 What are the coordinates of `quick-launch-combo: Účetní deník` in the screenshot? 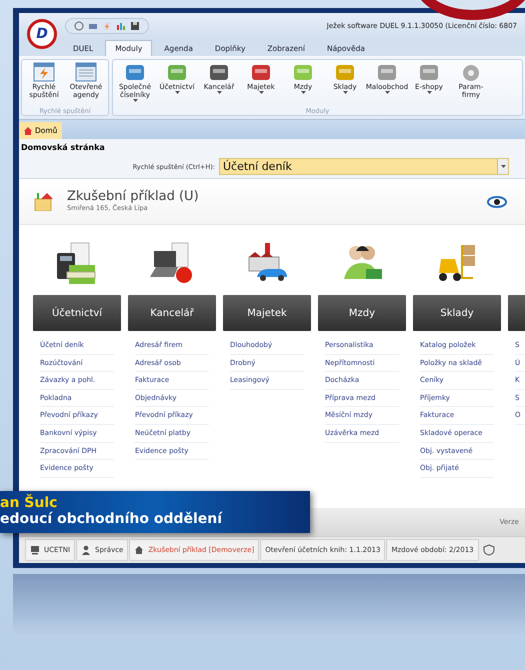 It's located at (364, 166).